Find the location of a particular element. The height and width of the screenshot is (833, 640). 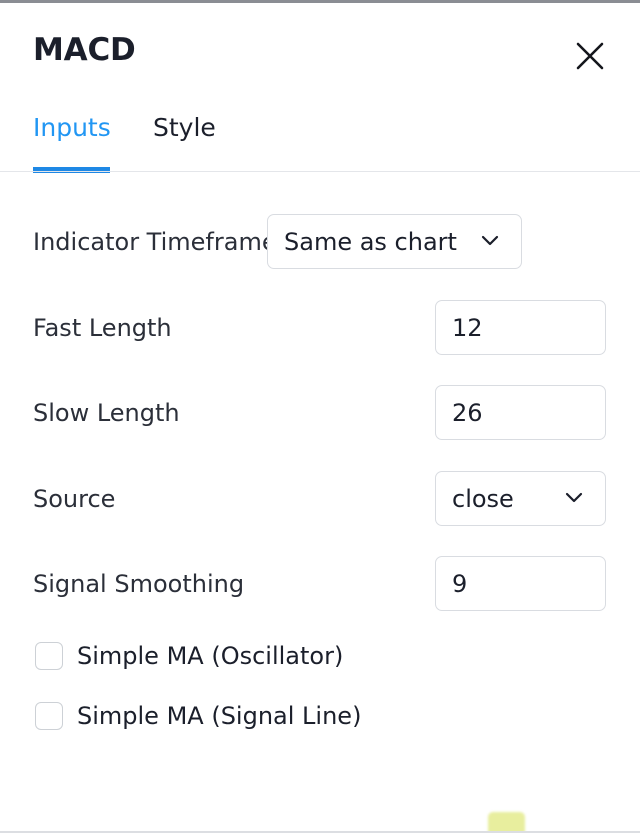

tab-active-indicator is located at coordinates (71, 170).